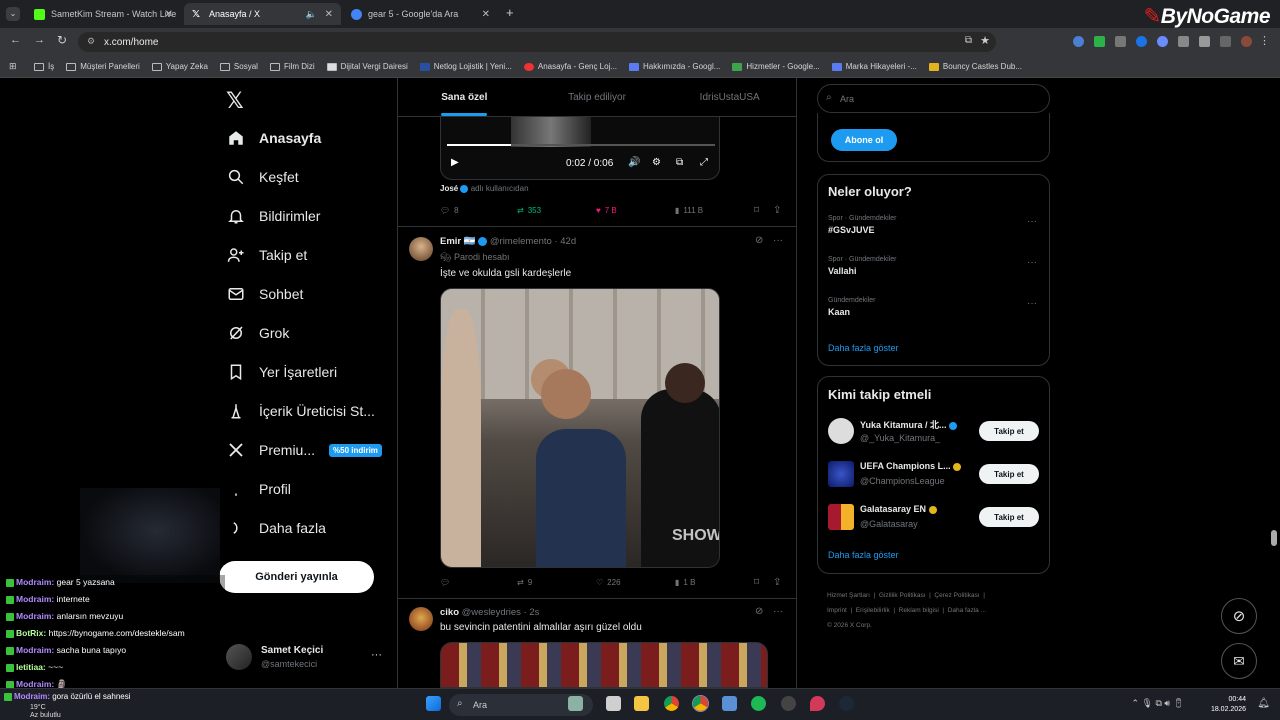 The width and height of the screenshot is (1280, 720). Describe the element at coordinates (1099, 41) in the screenshot. I see `shield-icon` at that location.